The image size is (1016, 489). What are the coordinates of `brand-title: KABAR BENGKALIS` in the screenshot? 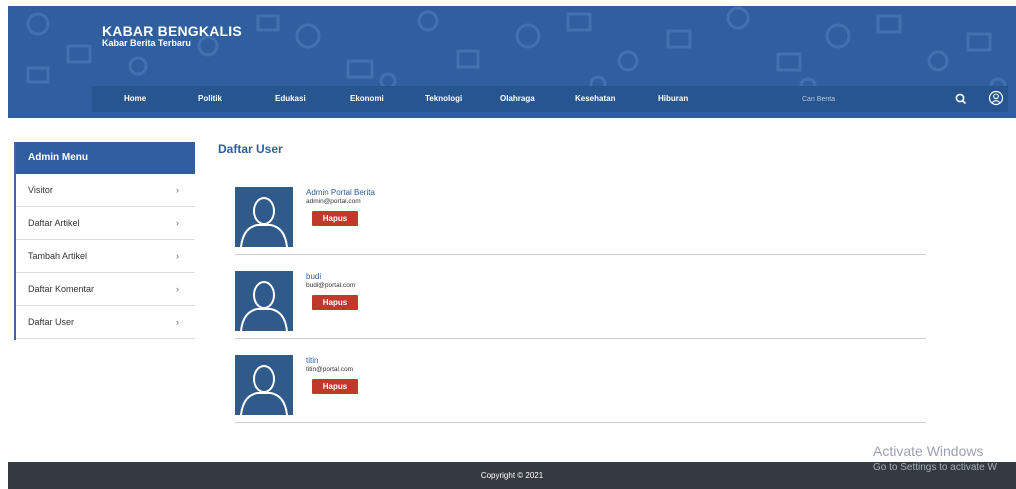 It's located at (172, 31).